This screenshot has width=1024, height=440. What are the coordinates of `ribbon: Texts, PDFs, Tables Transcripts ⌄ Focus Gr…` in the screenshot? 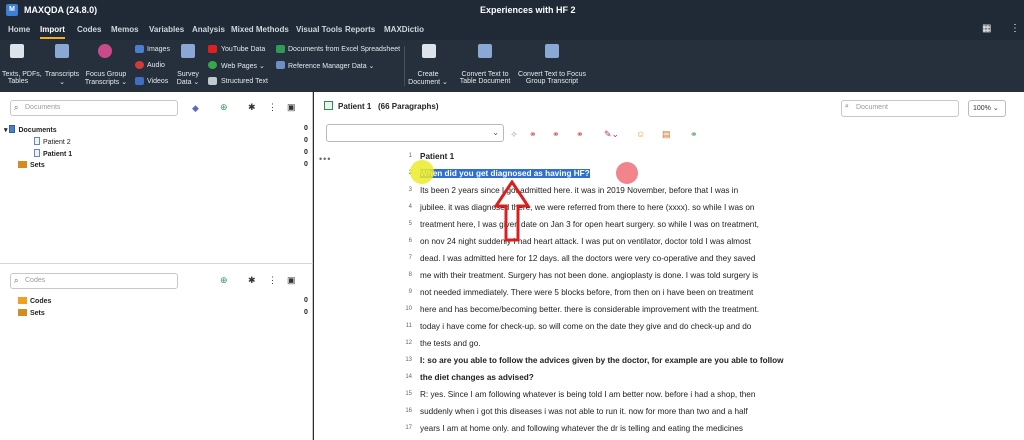 It's located at (512, 66).